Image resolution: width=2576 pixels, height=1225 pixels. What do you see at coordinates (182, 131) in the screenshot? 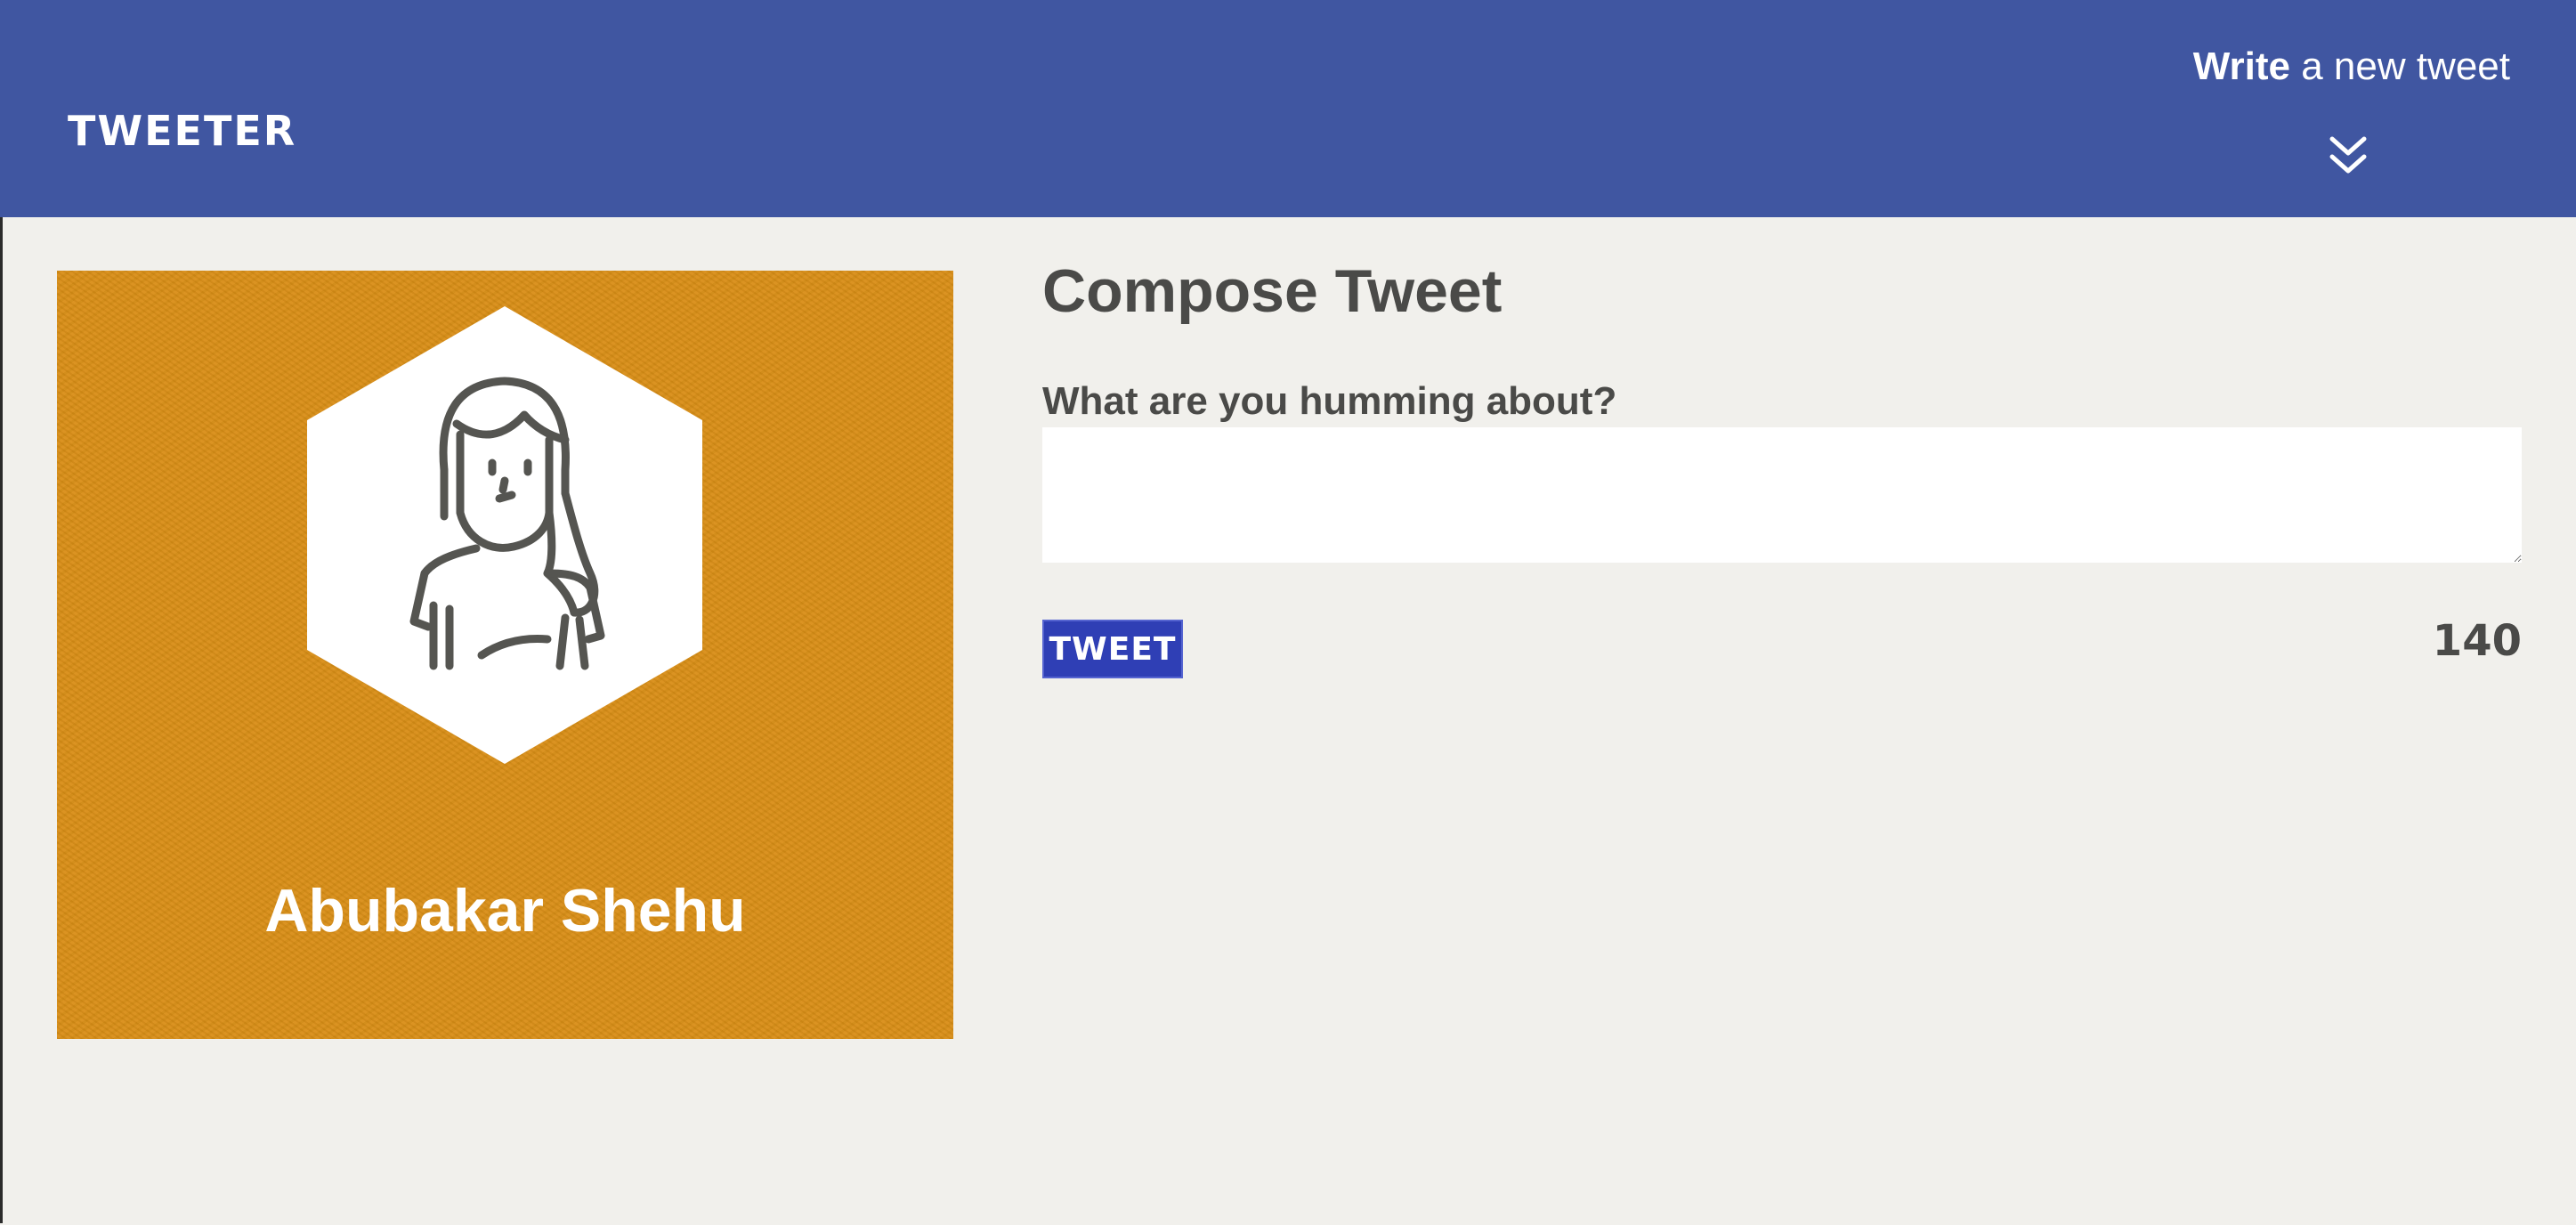
I see `brand-logo: TWEETER` at bounding box center [182, 131].